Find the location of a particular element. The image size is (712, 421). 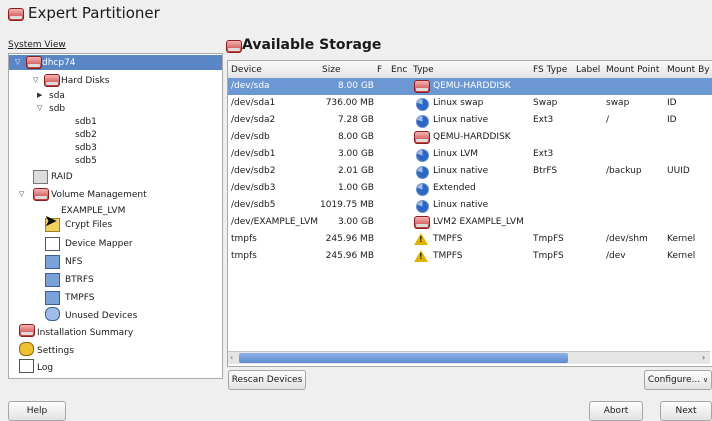

table-row: /dev/EXAMPLE_LVM 3.00 GB LVM2 EXAMPLE_LVM is located at coordinates (470, 222).